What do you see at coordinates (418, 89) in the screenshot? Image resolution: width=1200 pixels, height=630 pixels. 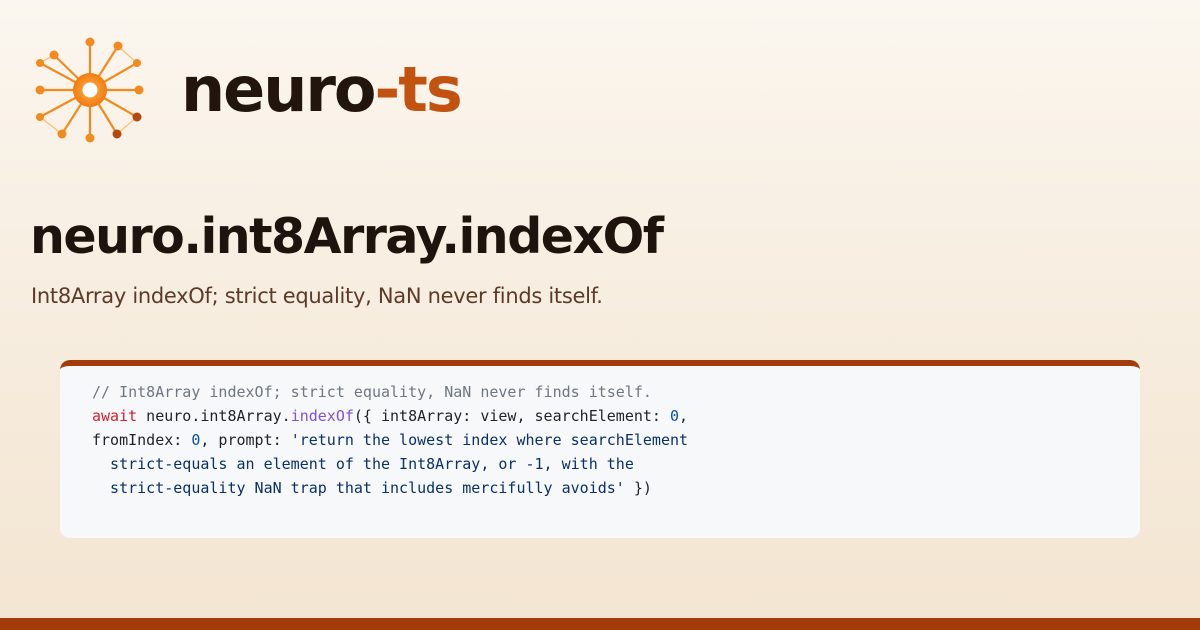 I see `brand-name-accent: -ts` at bounding box center [418, 89].